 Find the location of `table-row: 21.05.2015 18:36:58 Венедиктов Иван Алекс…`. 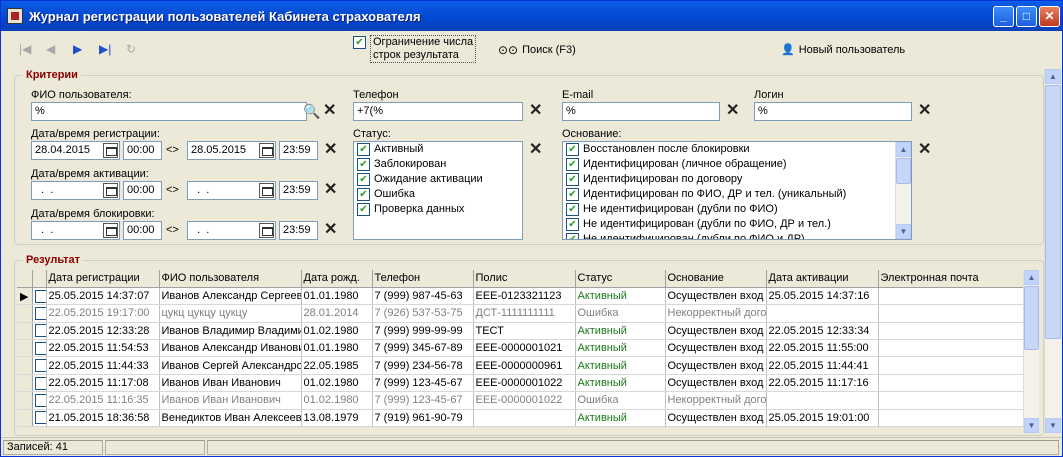

table-row: 21.05.2015 18:36:58 Венедиктов Иван Алекс… is located at coordinates (520, 418).